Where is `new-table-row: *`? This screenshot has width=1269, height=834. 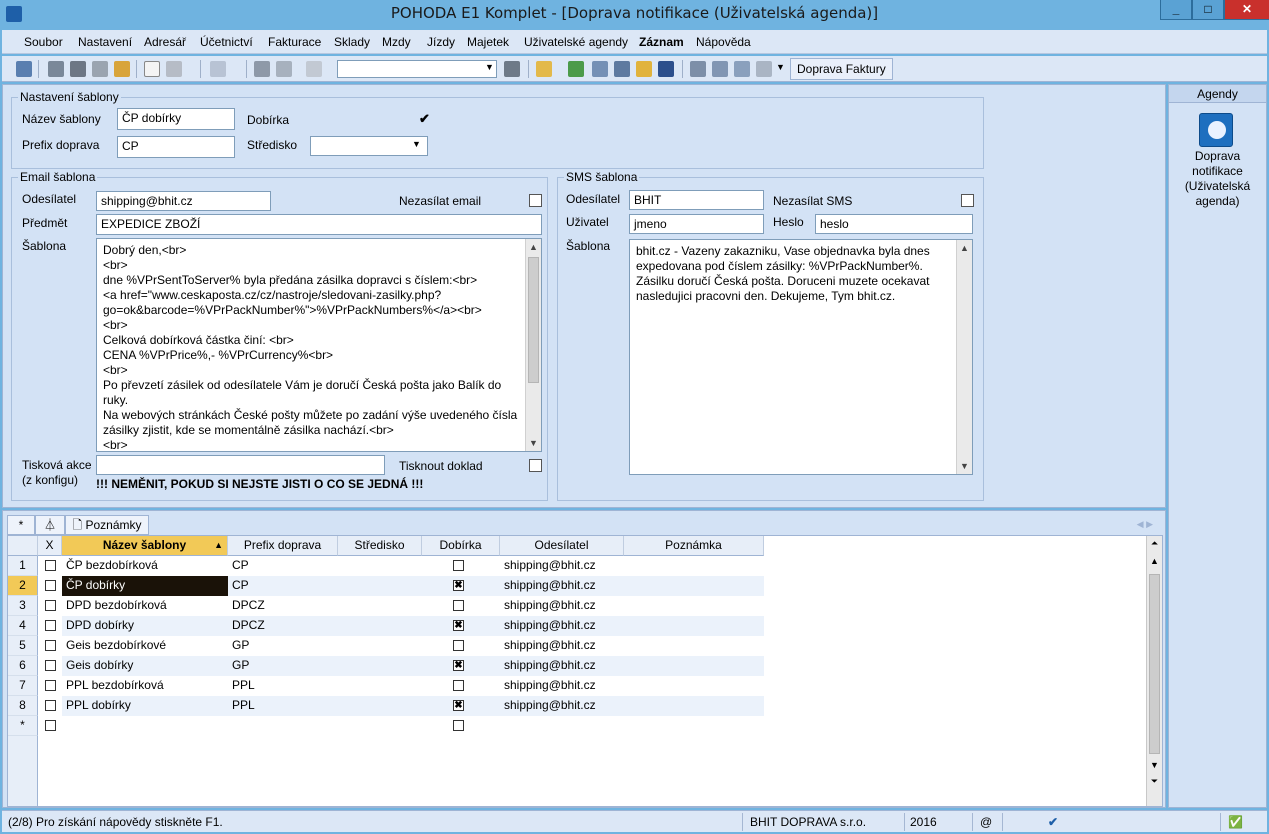 new-table-row: * is located at coordinates (578, 726).